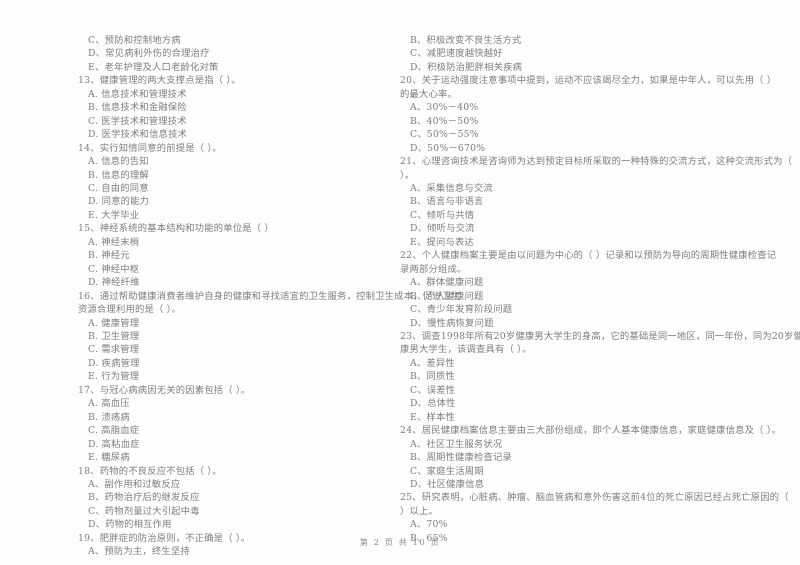 The width and height of the screenshot is (800, 565). Describe the element at coordinates (411, 498) in the screenshot. I see `question-number: 25、` at that location.